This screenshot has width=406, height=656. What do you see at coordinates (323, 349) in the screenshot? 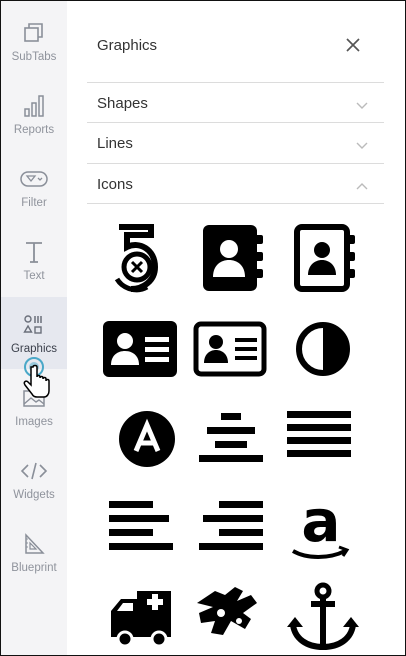
I see `adjust-icon` at bounding box center [323, 349].